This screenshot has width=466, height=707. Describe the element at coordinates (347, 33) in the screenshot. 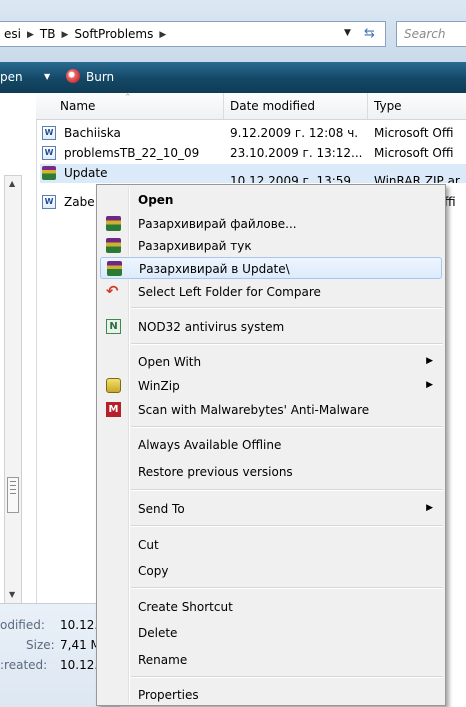

I see `address-dropdown-icon: ▼` at that location.